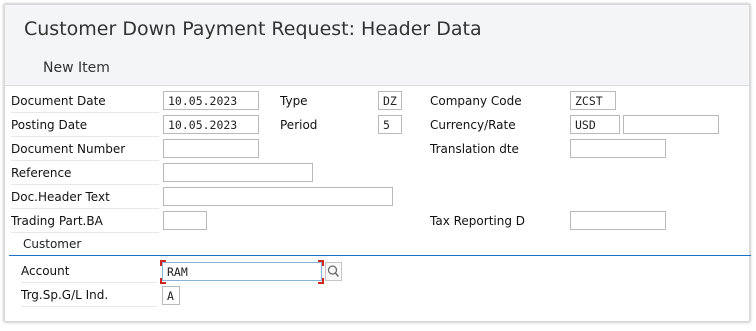  Describe the element at coordinates (76, 68) in the screenshot. I see `new-item-button: New Item` at that location.